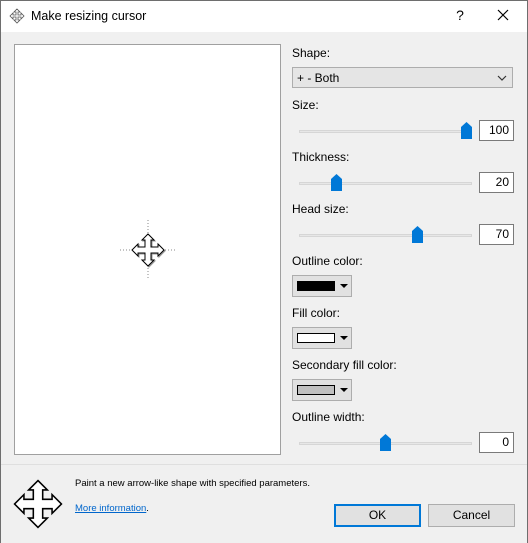 The width and height of the screenshot is (528, 543). What do you see at coordinates (316, 313) in the screenshot?
I see `fill-color-label: Fill color:` at bounding box center [316, 313].